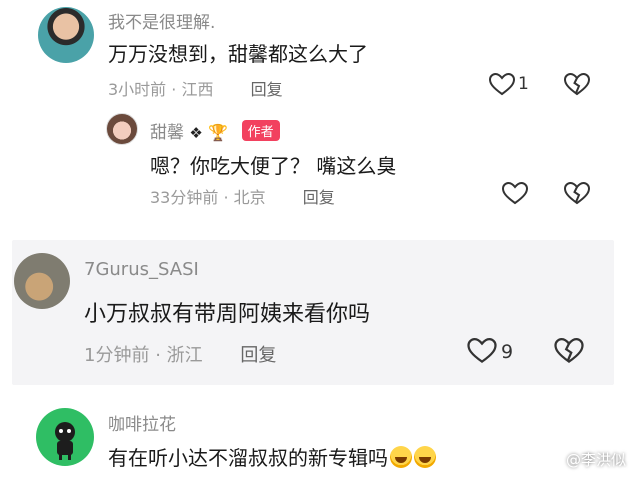  What do you see at coordinates (117, 355) in the screenshot?
I see `comment-time: 1分钟前` at bounding box center [117, 355].